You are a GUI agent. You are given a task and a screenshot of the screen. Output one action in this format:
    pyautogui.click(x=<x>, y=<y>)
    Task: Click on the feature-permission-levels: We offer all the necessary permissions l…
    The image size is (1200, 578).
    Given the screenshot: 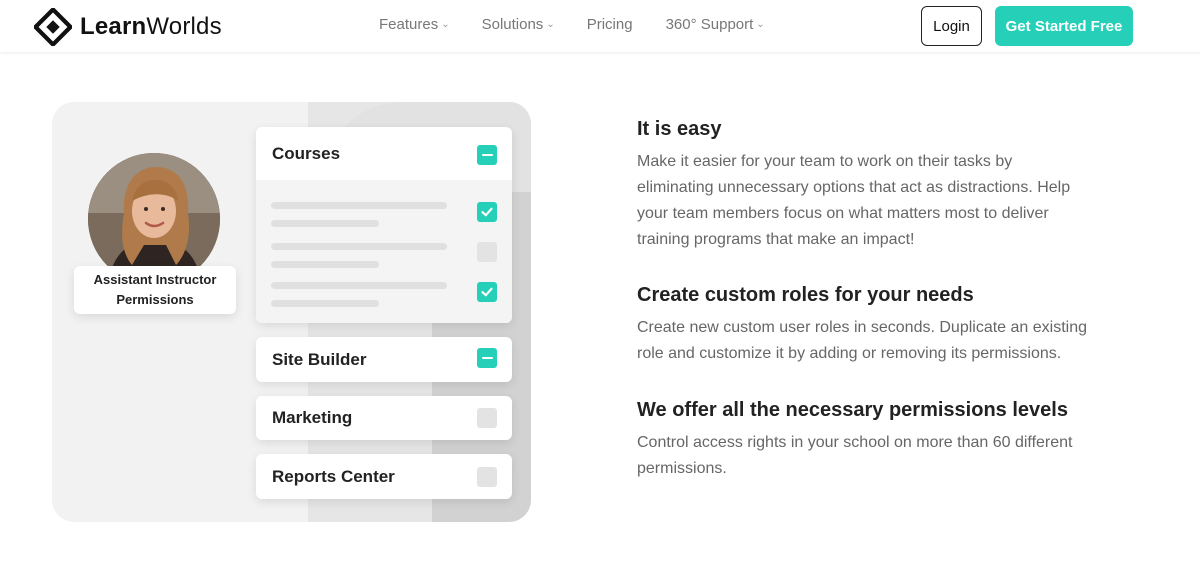 What is the action you would take?
    pyautogui.click(x=887, y=439)
    